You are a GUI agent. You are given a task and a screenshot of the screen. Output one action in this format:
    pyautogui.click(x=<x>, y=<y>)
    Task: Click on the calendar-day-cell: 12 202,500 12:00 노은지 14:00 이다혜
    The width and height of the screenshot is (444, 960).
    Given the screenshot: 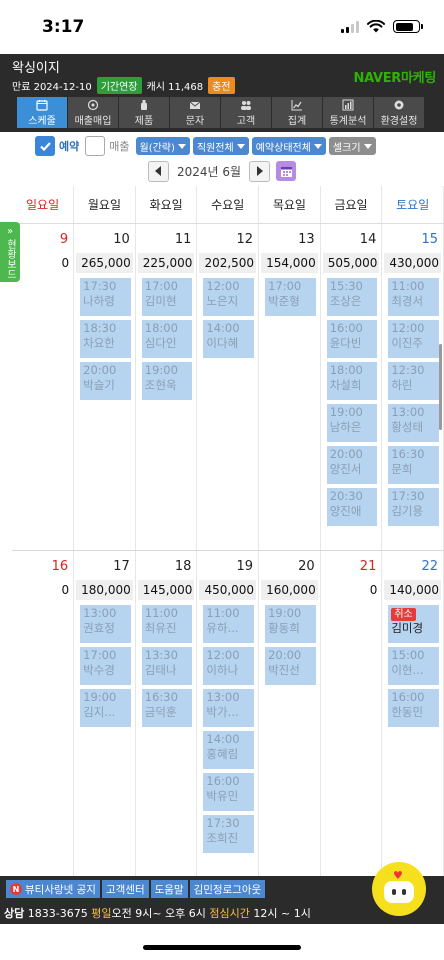 What is the action you would take?
    pyautogui.click(x=228, y=387)
    